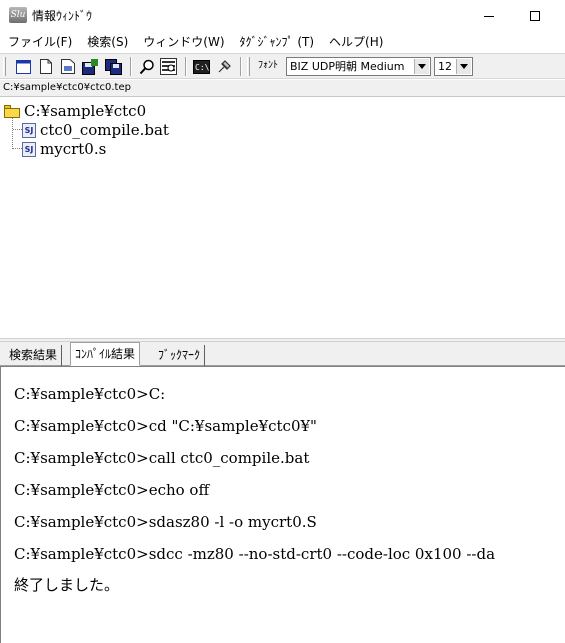 This screenshot has width=565, height=643. What do you see at coordinates (62, 16) in the screenshot?
I see `window-title: 情報ｳｨﾝﾄﾞｳ` at bounding box center [62, 16].